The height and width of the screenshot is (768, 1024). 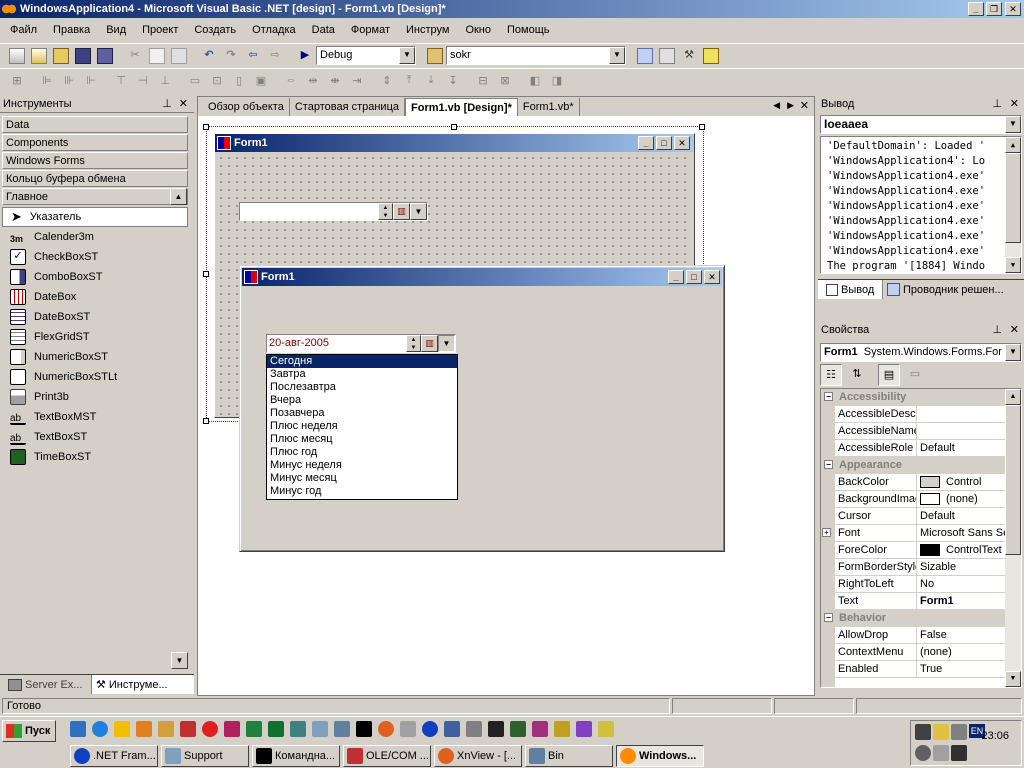 I want to click on runtime-form-caption: Form1 _ □ ✕, so click(x=482, y=277).